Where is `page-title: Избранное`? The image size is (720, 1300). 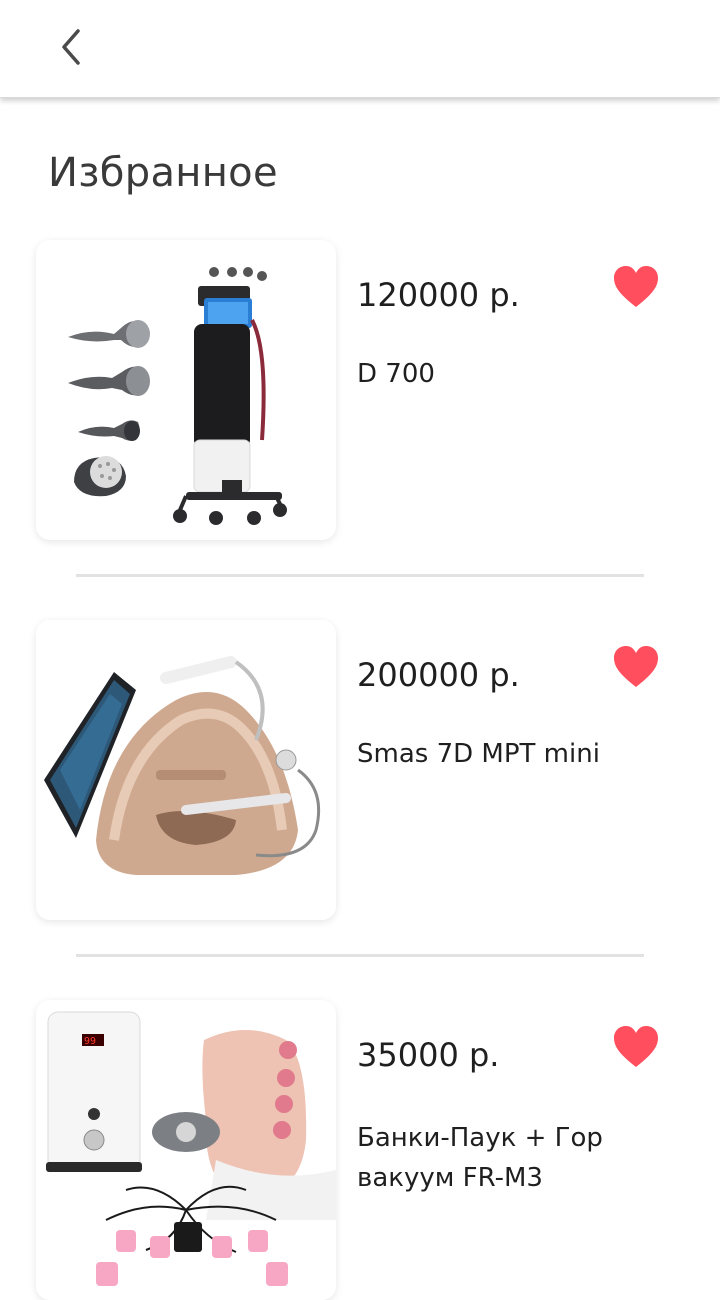 page-title: Избранное is located at coordinates (163, 173).